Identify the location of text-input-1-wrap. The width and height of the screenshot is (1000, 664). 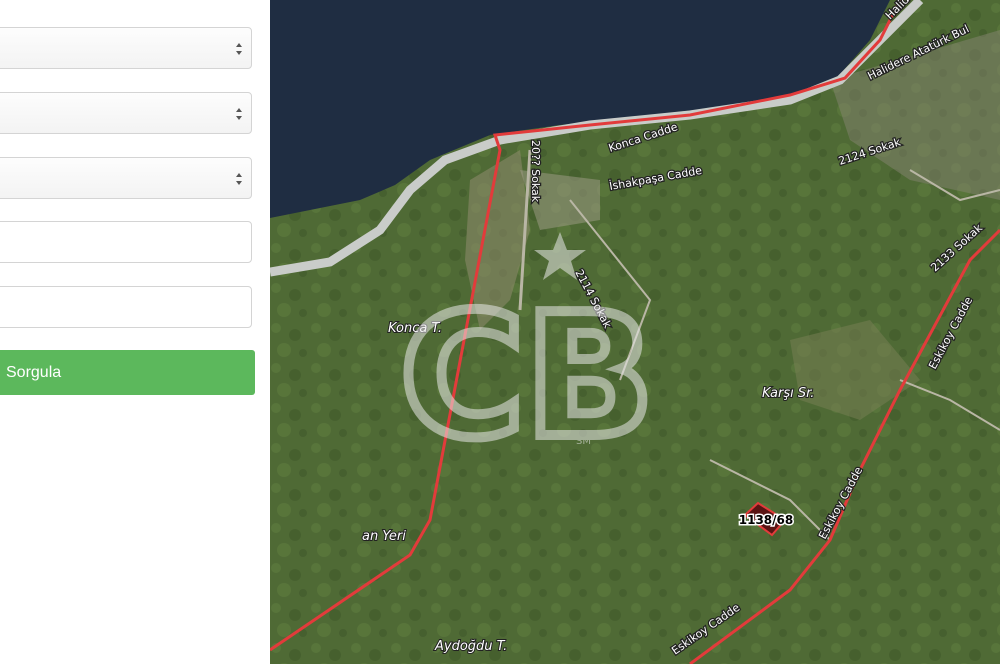
(126, 242).